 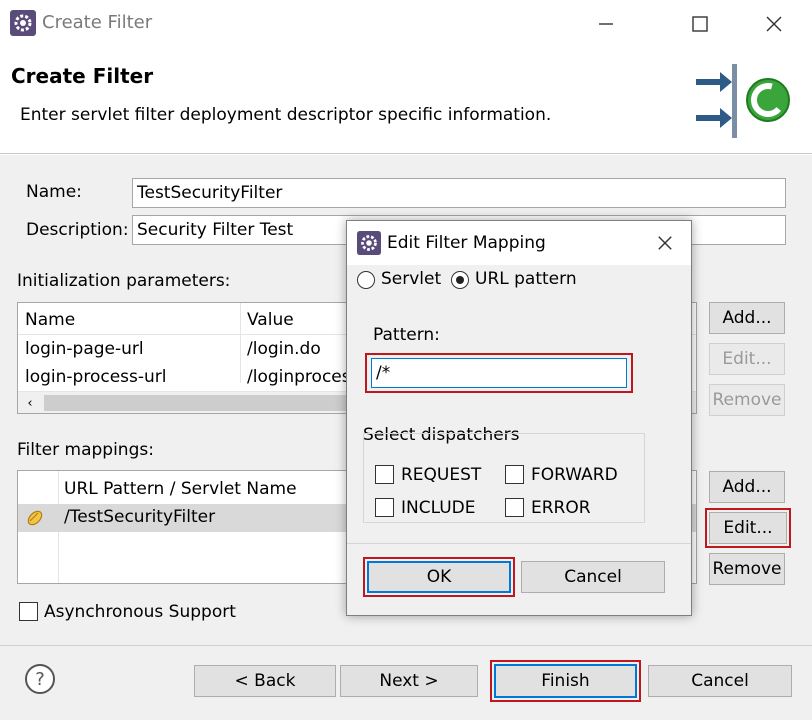 I want to click on cancel-button: Cancel, so click(x=720, y=681).